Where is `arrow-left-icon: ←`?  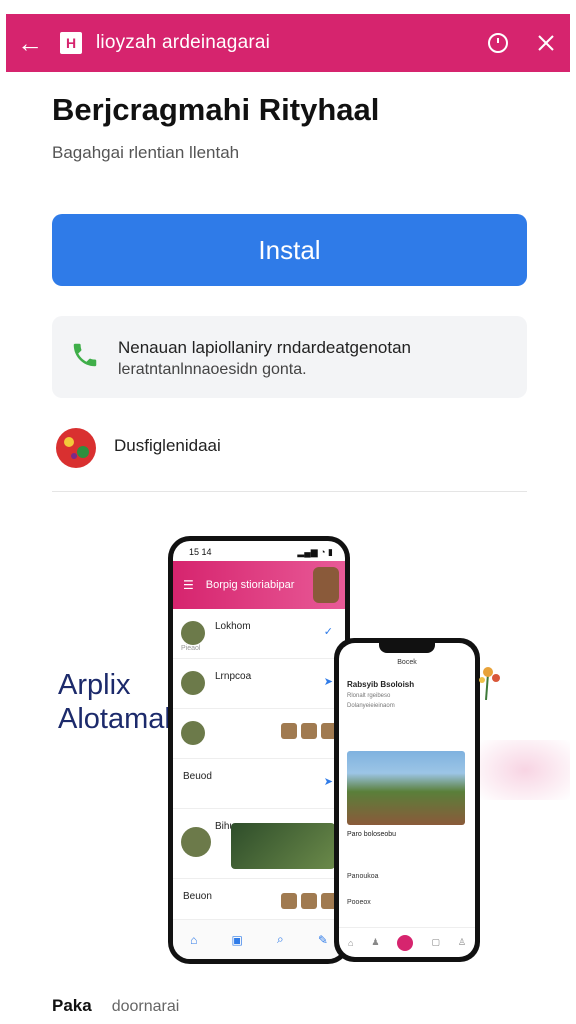 arrow-left-icon: ← is located at coordinates (30, 42).